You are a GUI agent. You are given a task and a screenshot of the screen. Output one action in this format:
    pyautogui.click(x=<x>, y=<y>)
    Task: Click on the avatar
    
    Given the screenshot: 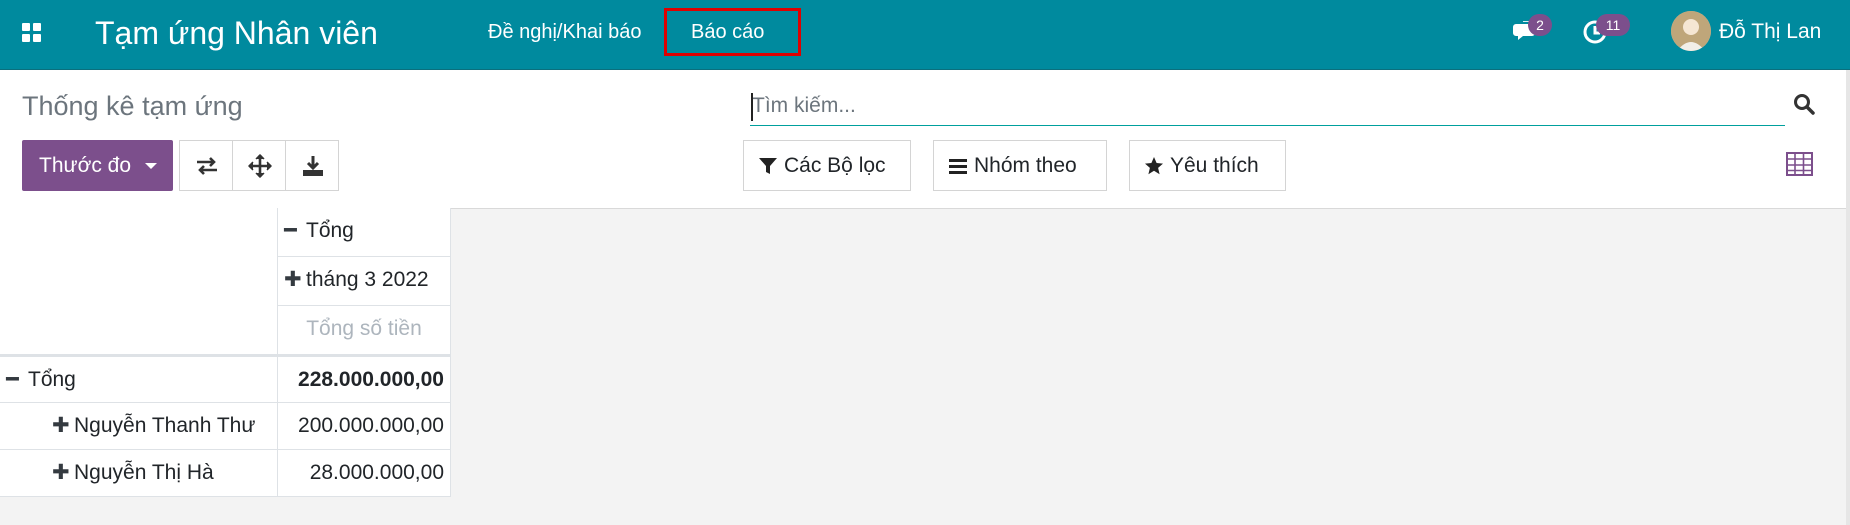 What is the action you would take?
    pyautogui.click(x=1691, y=31)
    